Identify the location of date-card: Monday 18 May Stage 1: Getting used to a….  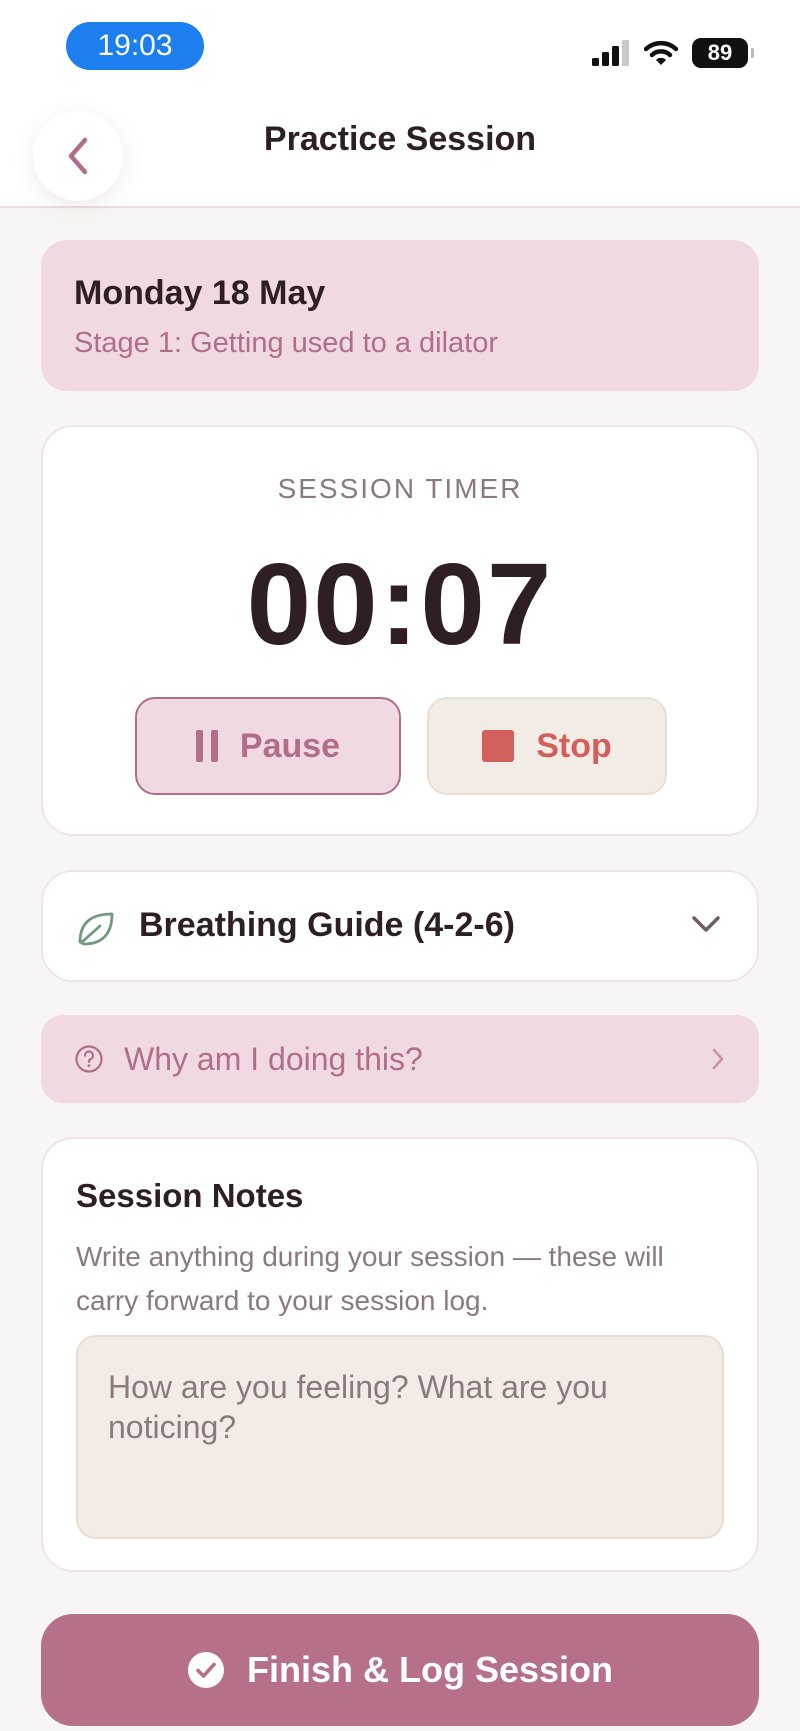
(400, 315).